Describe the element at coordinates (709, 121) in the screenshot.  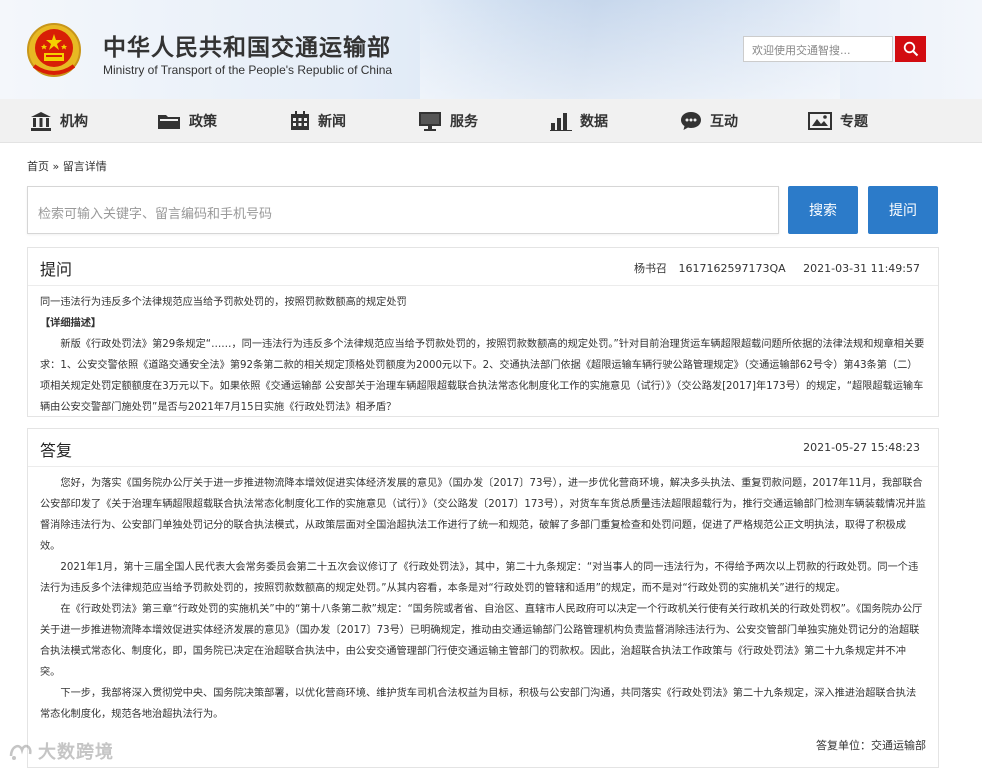
I see `nav-item-interaction: 互动` at that location.